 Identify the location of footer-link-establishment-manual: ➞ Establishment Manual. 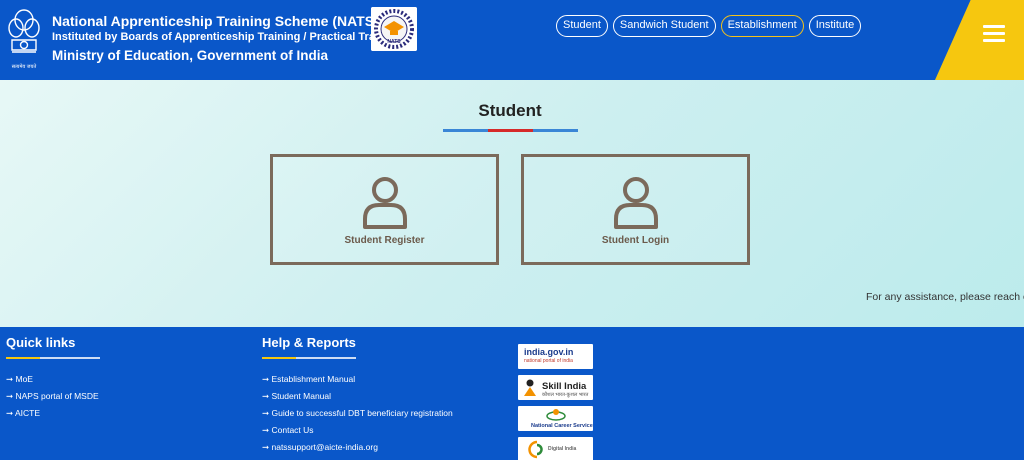
(357, 379).